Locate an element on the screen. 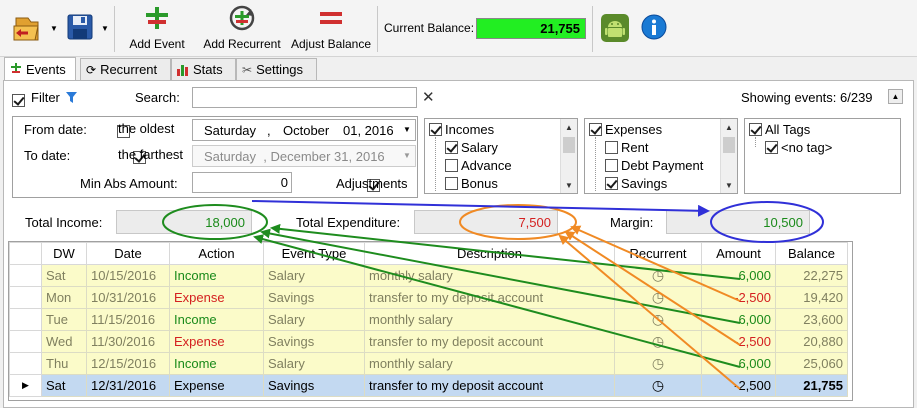  add-recurrent-button: Add Recurrent is located at coordinates (242, 29).